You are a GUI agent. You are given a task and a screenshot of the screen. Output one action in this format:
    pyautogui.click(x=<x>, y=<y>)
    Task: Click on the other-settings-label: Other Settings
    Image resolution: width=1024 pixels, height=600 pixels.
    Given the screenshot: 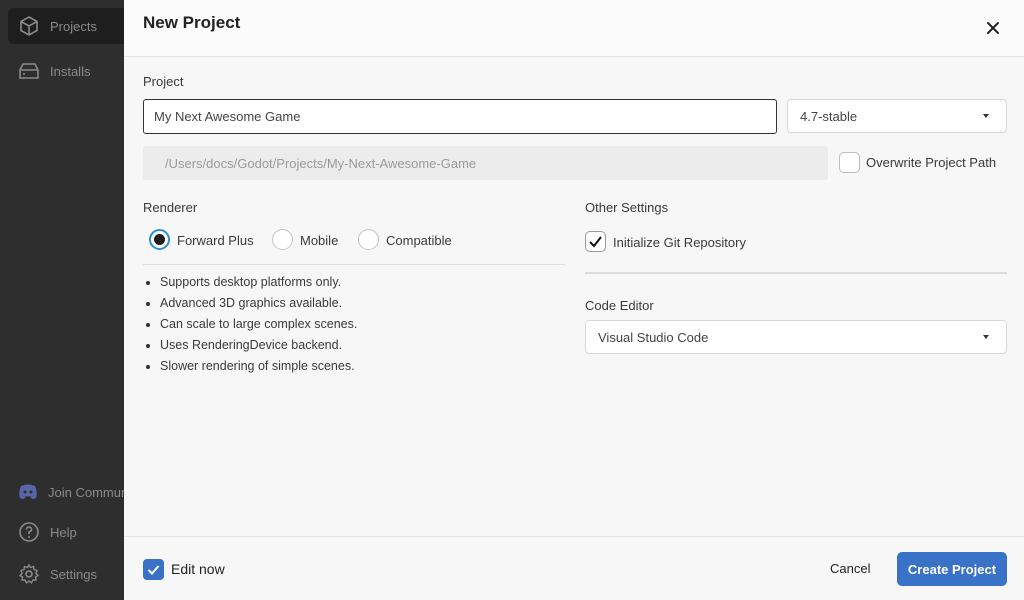 What is the action you would take?
    pyautogui.click(x=627, y=207)
    